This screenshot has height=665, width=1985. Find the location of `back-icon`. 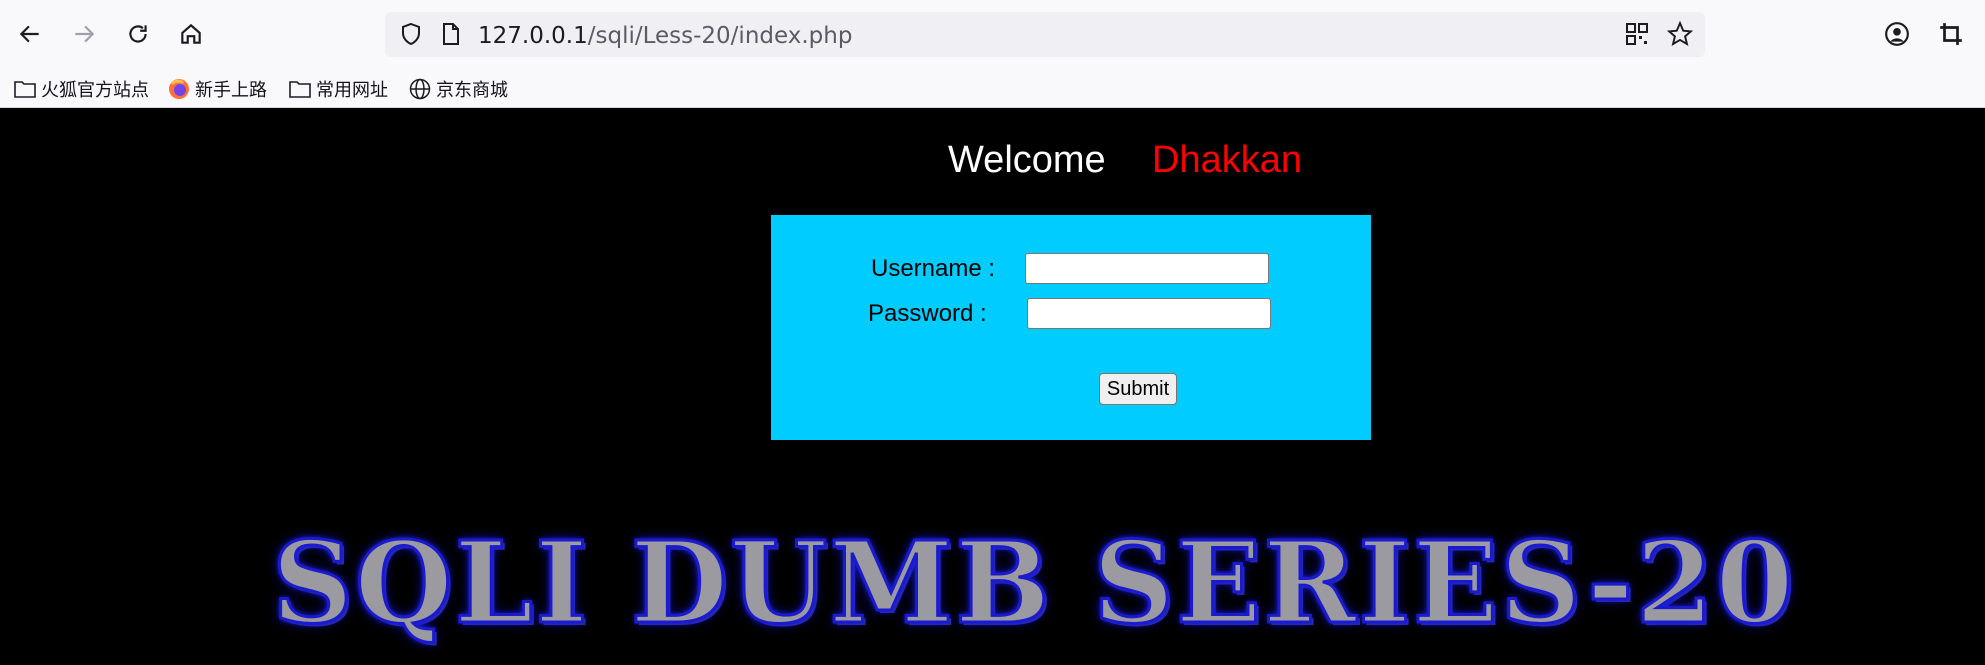

back-icon is located at coordinates (30, 34).